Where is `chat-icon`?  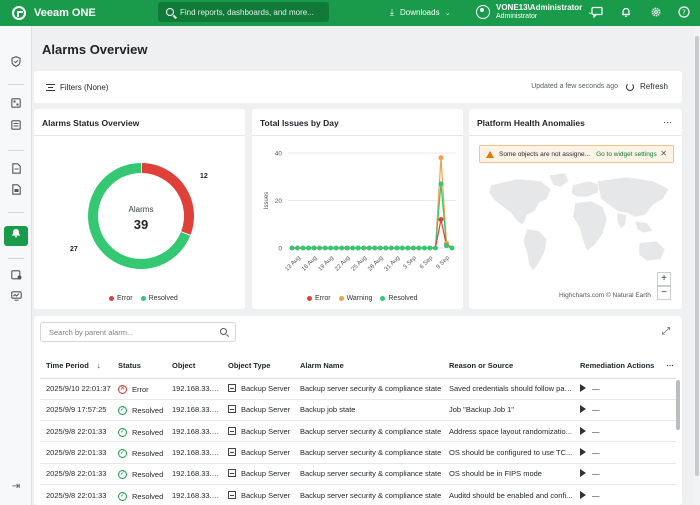 chat-icon is located at coordinates (597, 13).